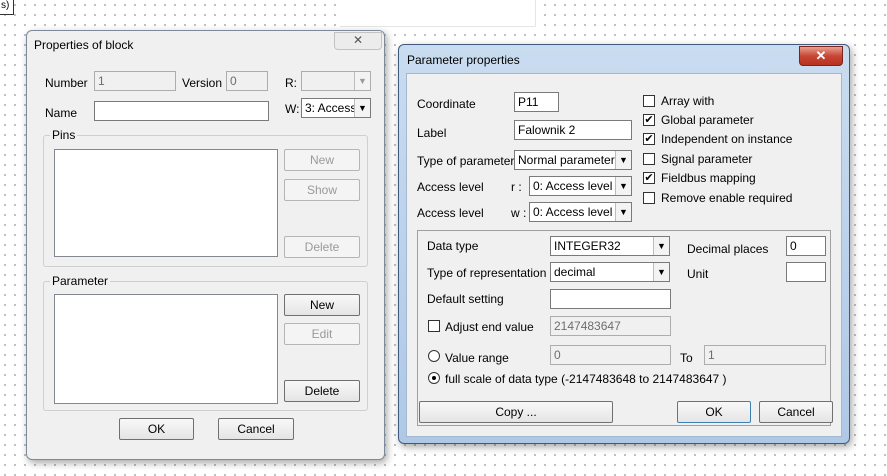  What do you see at coordinates (166, 349) in the screenshot?
I see `parameter-list` at bounding box center [166, 349].